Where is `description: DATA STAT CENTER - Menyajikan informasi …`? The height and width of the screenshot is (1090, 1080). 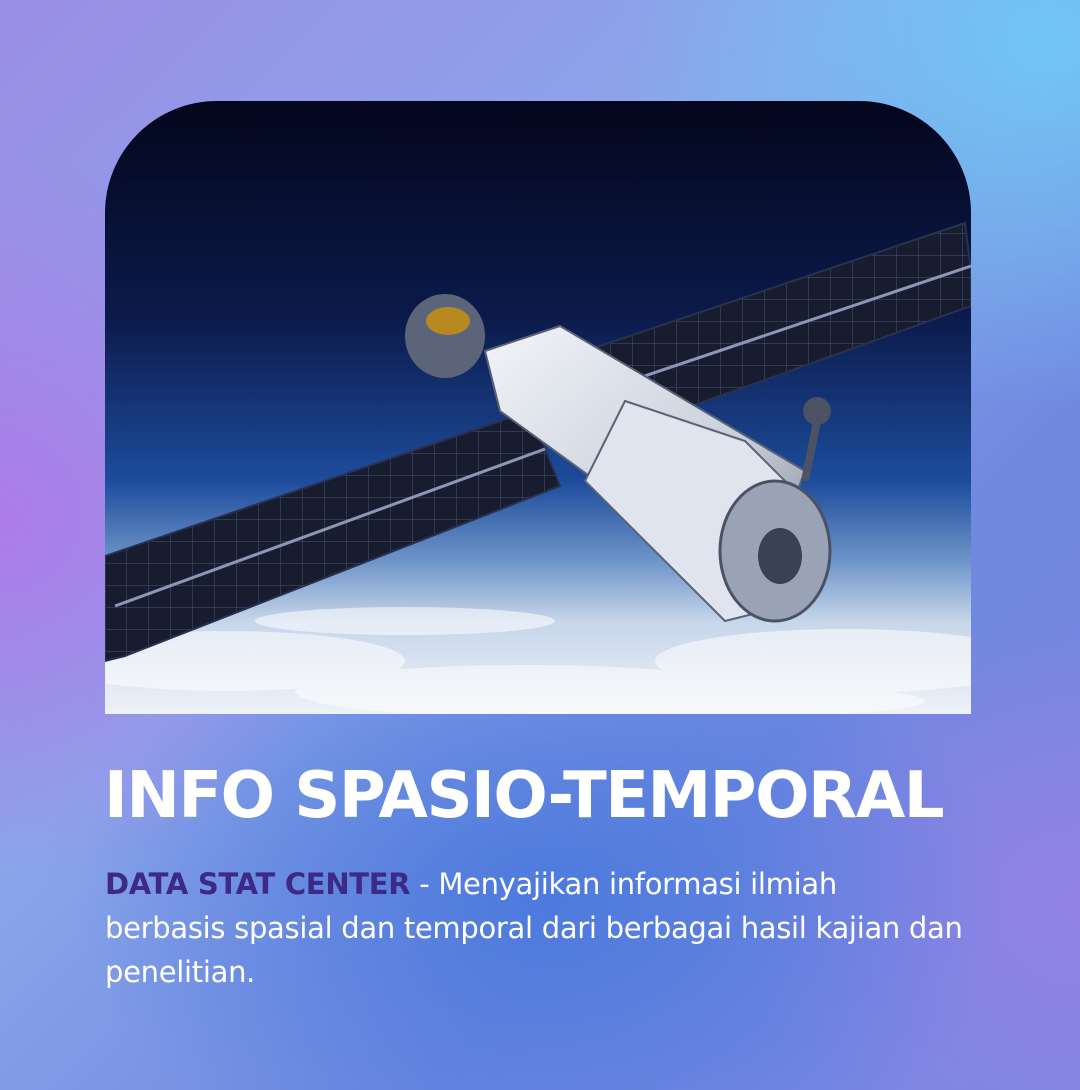
description: DATA STAT CENTER - Menyajikan informasi … is located at coordinates (535, 928).